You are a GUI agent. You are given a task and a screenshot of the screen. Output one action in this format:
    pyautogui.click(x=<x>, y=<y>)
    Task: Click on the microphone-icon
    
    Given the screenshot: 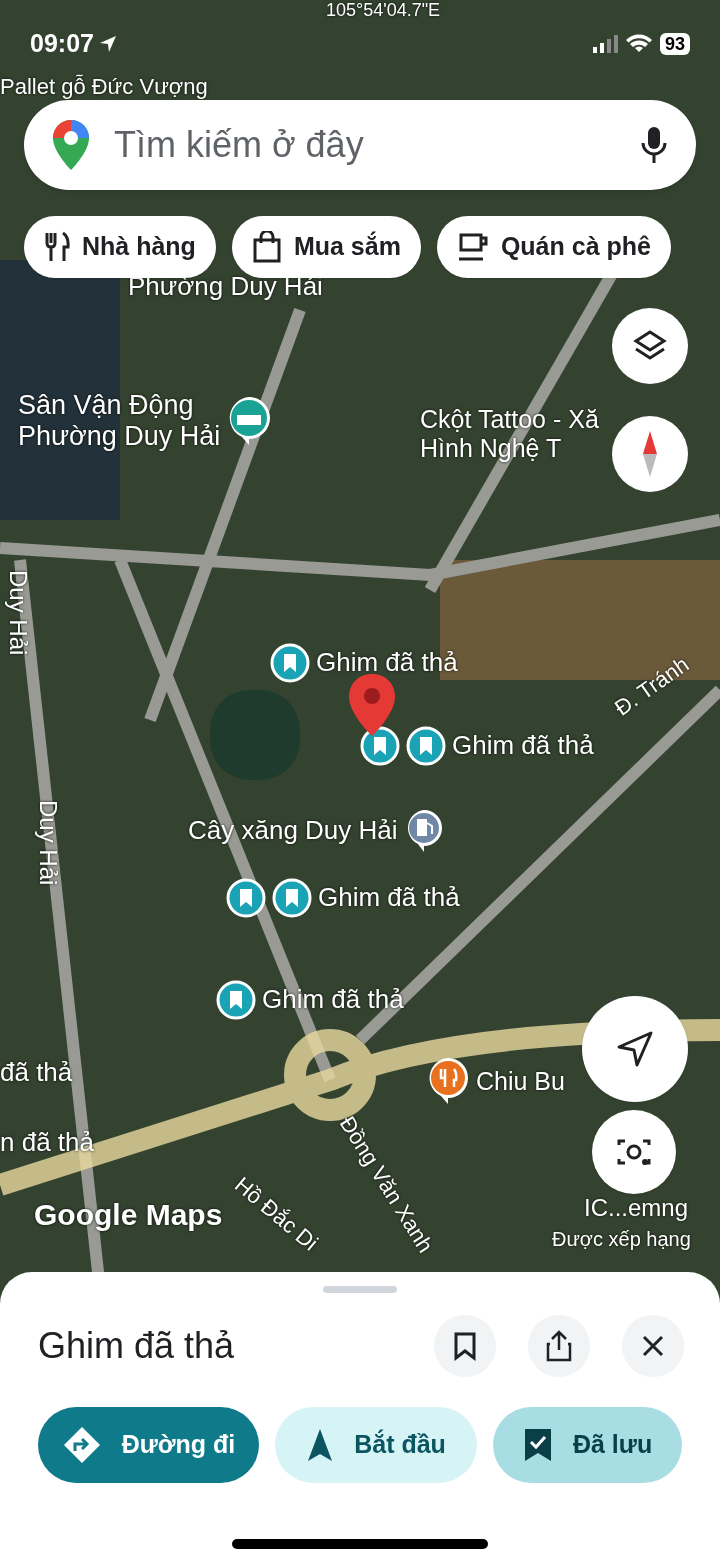 What is the action you would take?
    pyautogui.click(x=654, y=145)
    